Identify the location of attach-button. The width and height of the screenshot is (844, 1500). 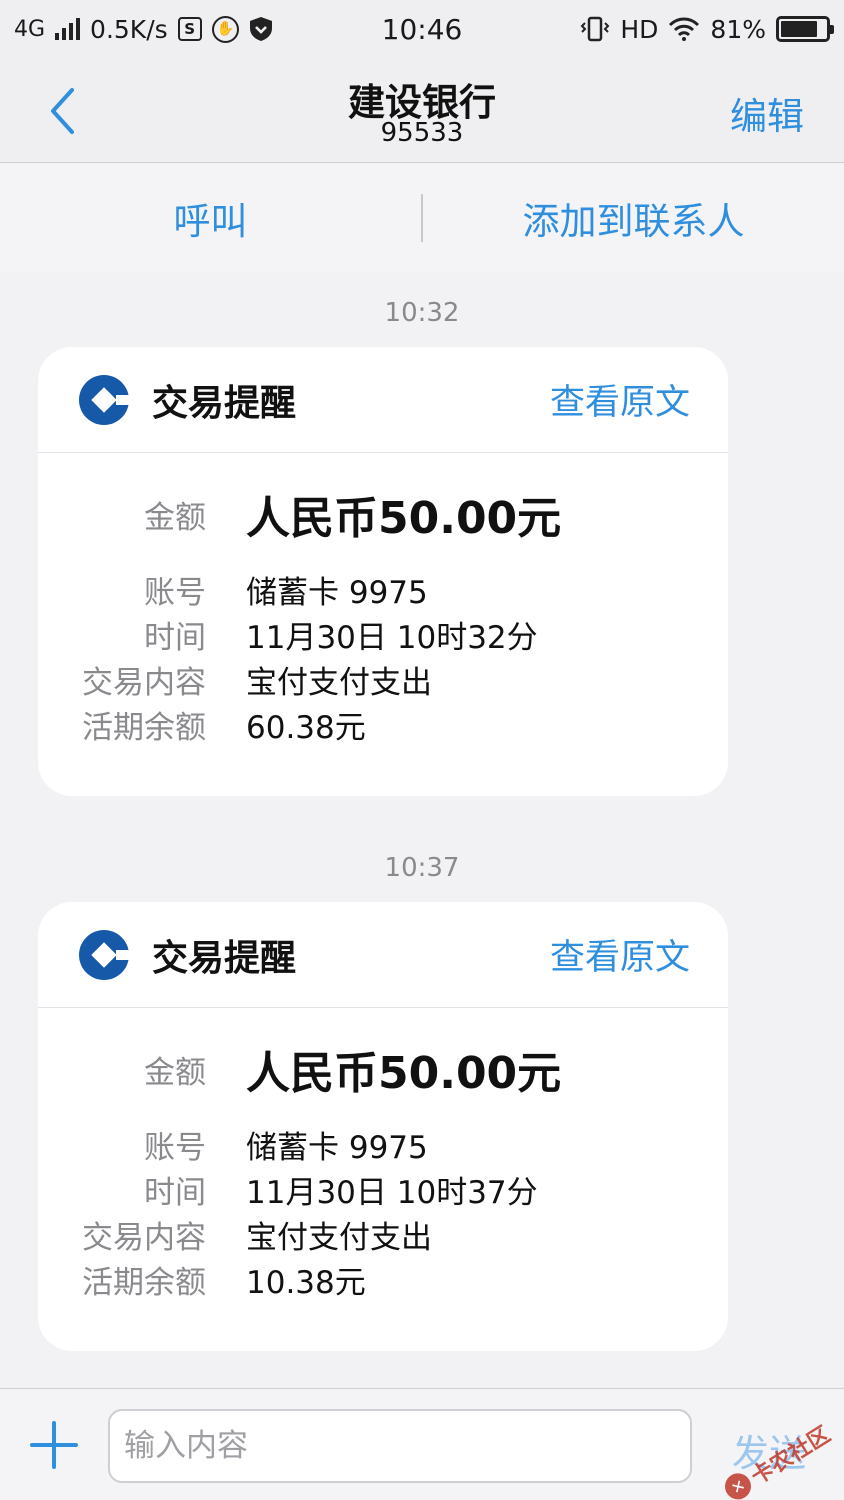
(54, 1445).